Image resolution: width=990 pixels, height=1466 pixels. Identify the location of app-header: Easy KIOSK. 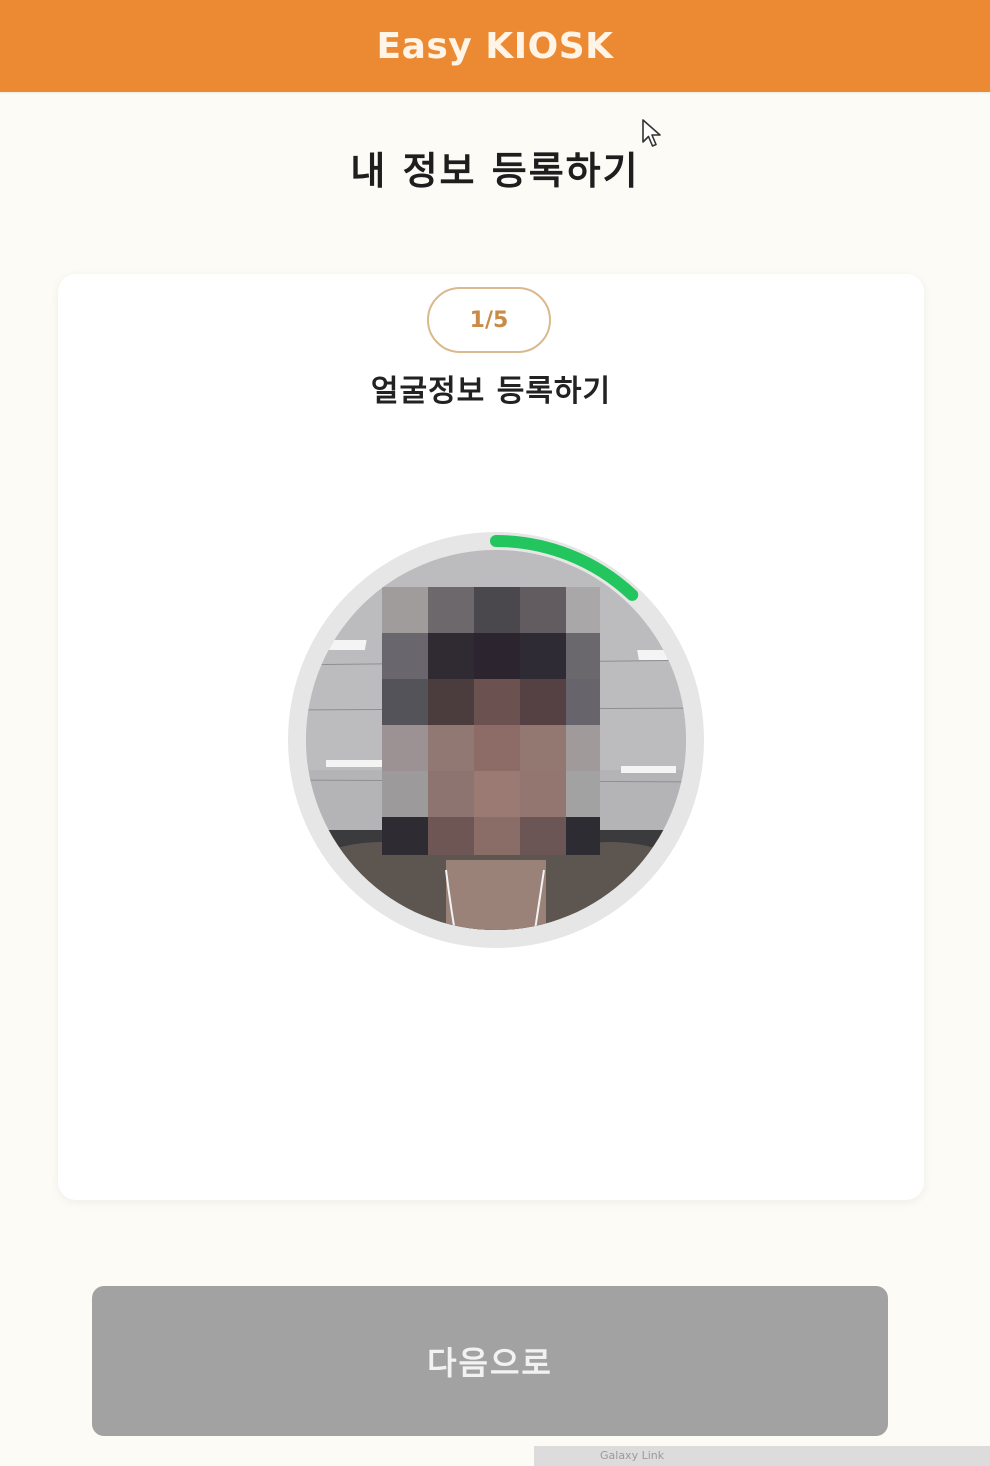
(495, 46).